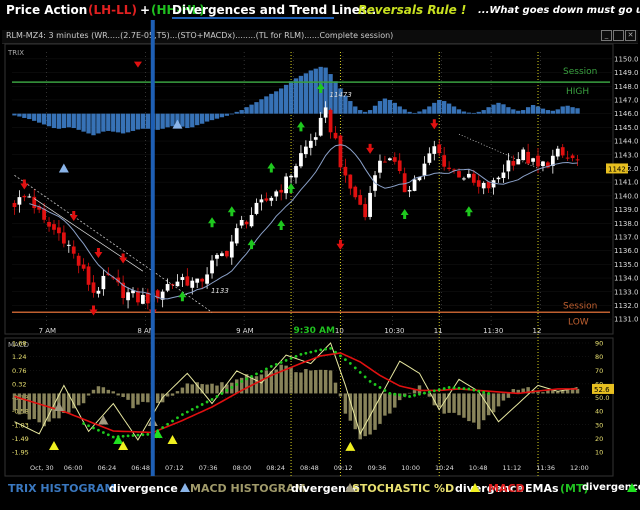 The image size is (640, 510). Describe the element at coordinates (626, 251) in the screenshot. I see `price-tick-label: 1136.0` at that location.